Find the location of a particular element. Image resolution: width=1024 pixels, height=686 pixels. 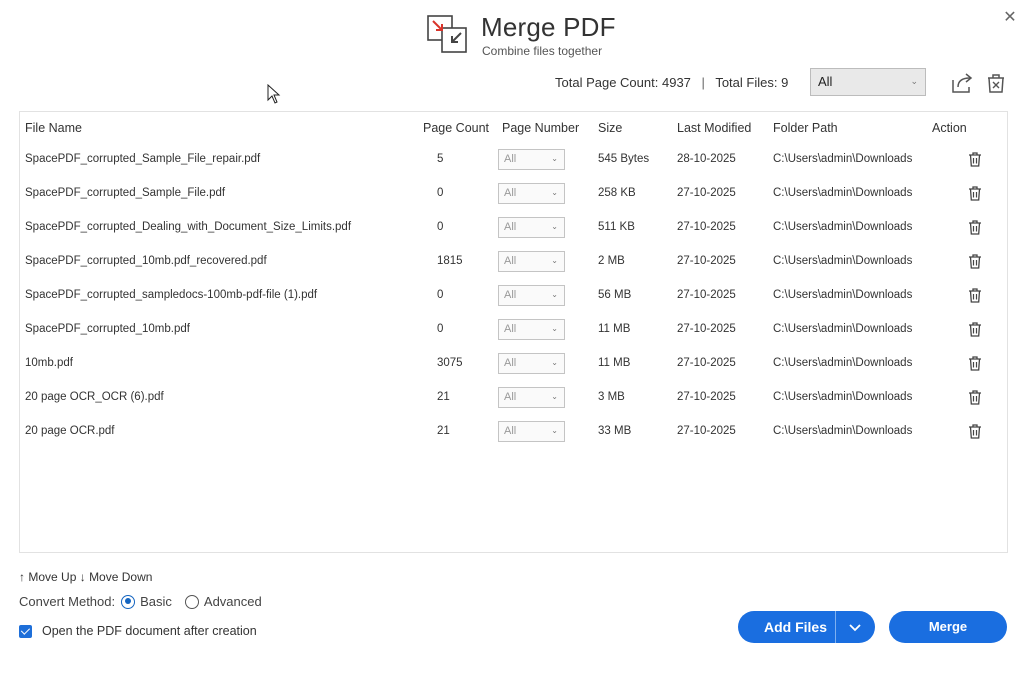

filter-dropdown: All ⌄ is located at coordinates (868, 82).